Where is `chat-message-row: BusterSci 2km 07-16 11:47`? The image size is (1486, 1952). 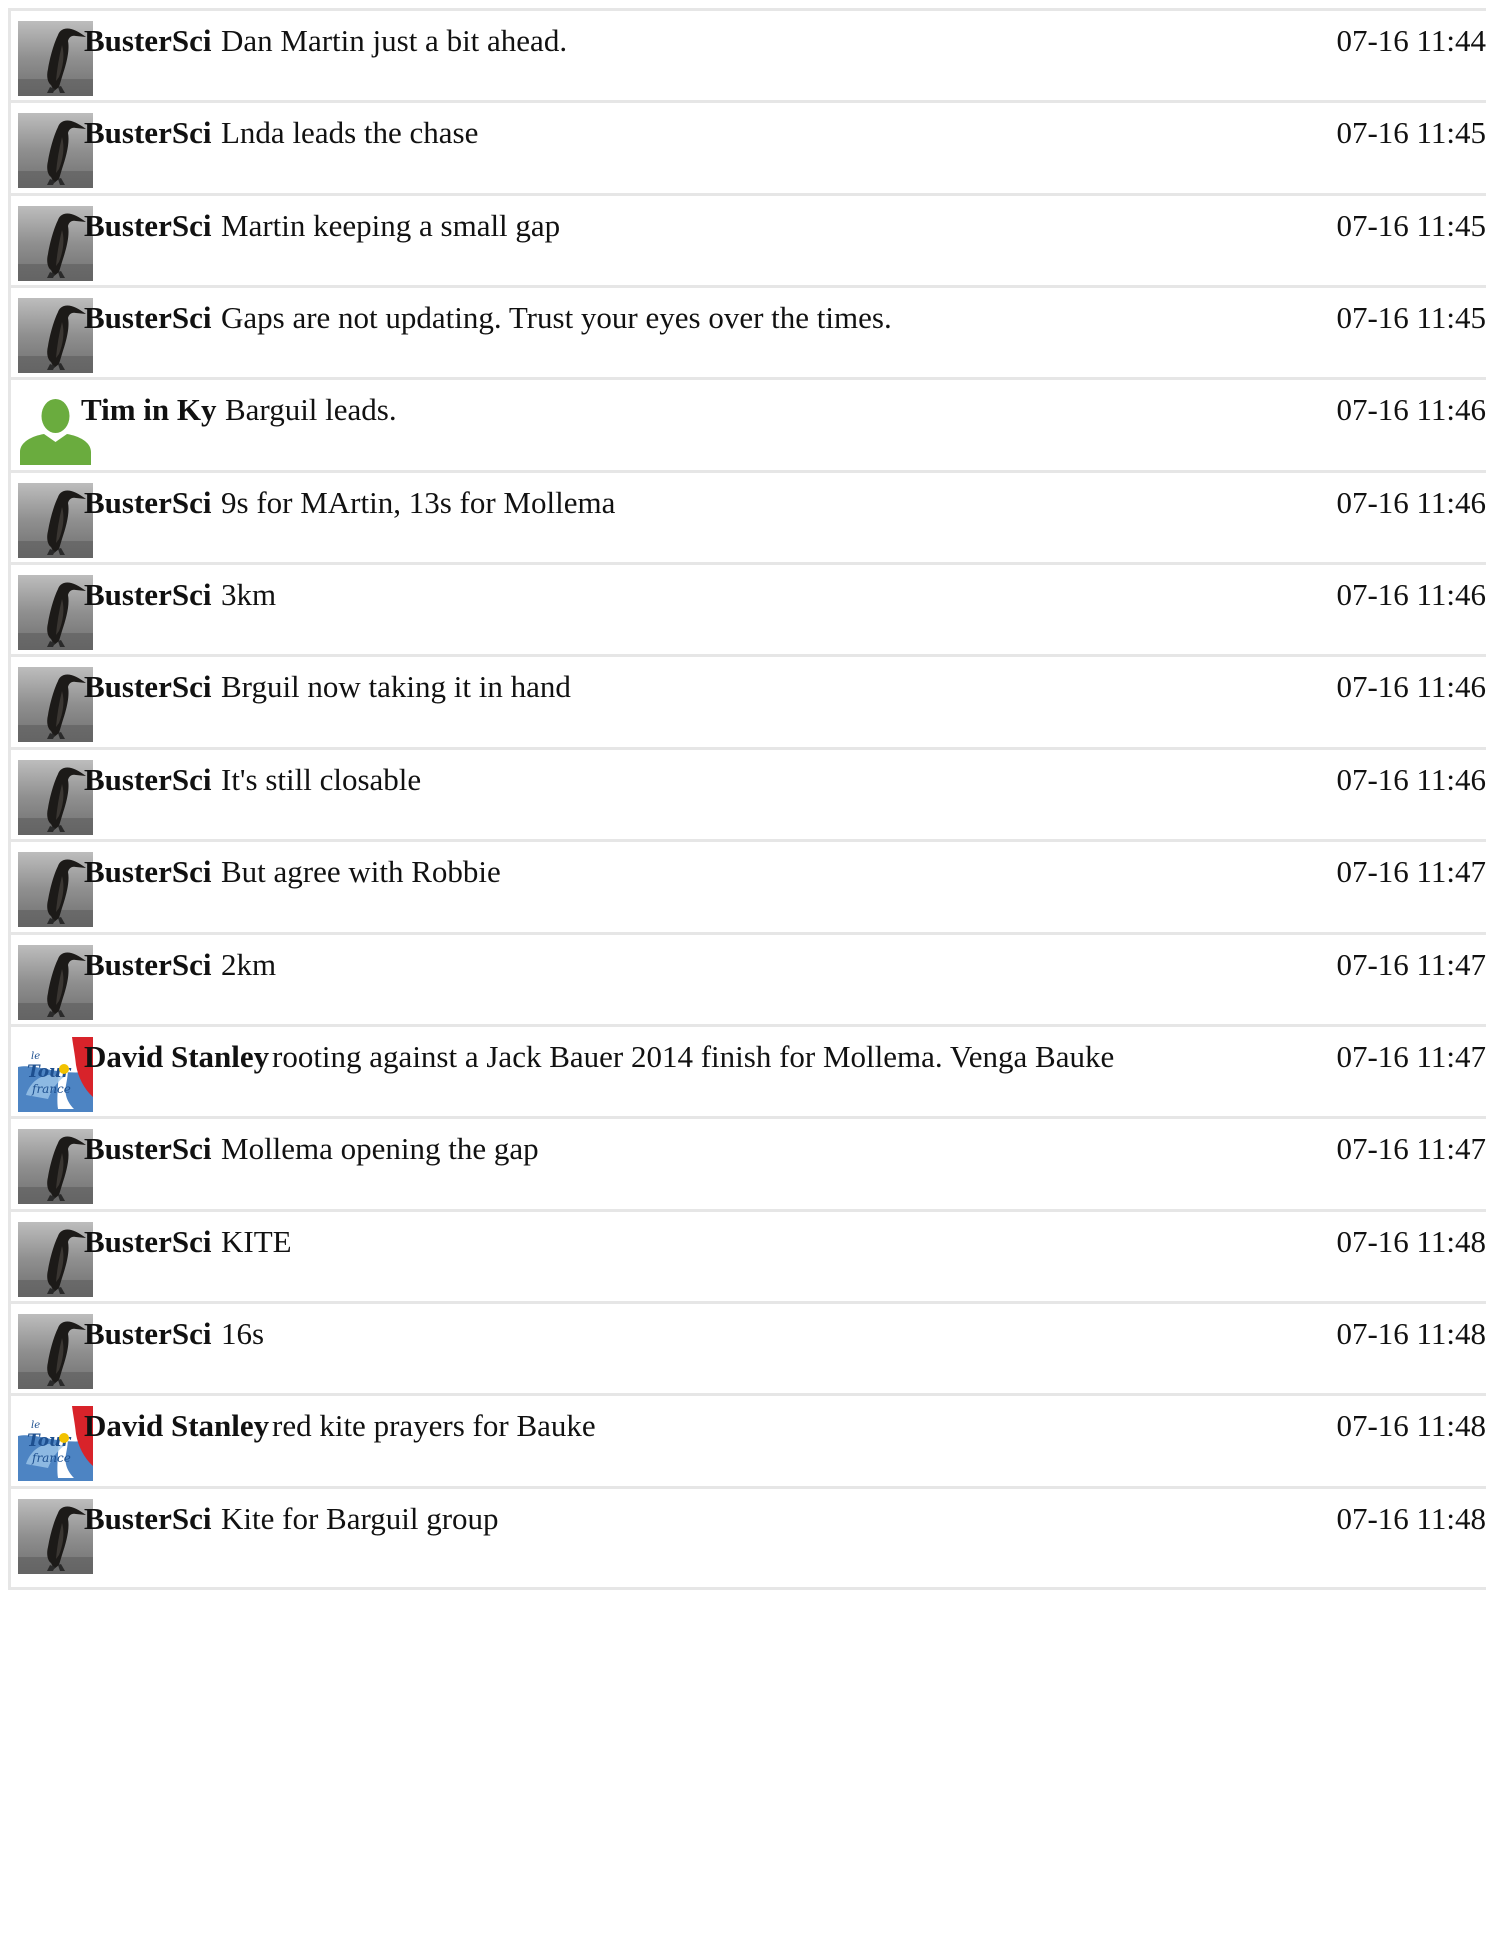 chat-message-row: BusterSci 2km 07-16 11:47 is located at coordinates (747, 984).